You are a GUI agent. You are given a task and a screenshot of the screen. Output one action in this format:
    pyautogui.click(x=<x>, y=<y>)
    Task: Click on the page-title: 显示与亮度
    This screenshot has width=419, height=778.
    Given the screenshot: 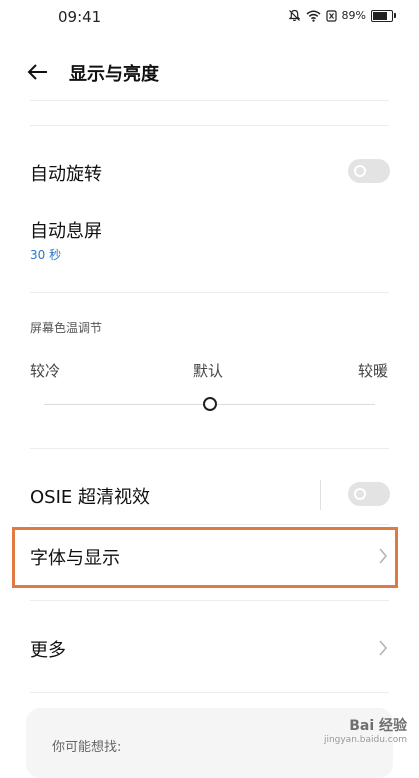 What is the action you would take?
    pyautogui.click(x=114, y=74)
    